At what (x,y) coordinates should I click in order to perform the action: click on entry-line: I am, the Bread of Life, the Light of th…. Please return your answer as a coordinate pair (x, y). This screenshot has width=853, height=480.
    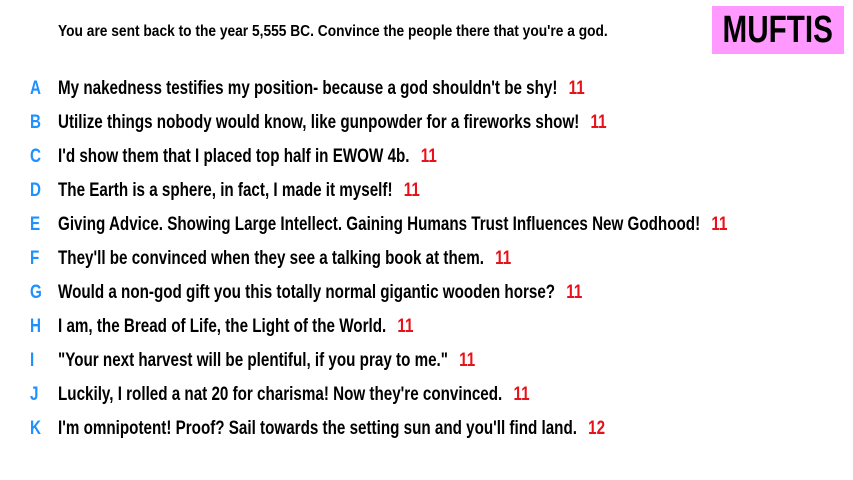
    Looking at the image, I should click on (235, 327).